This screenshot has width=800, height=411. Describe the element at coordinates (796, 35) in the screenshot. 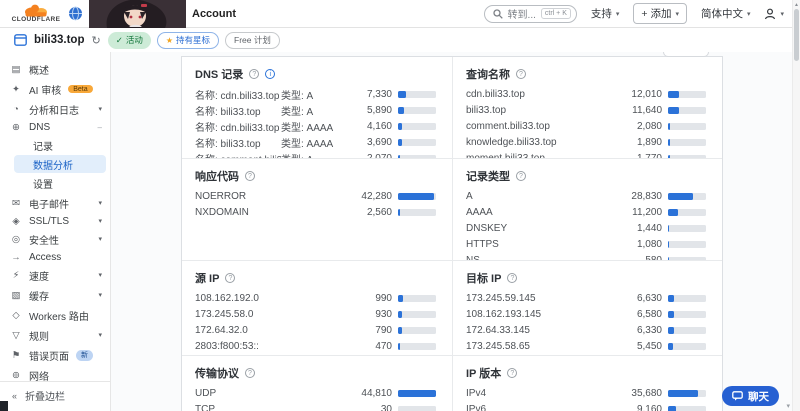

I see `scrollbar-thumb` at that location.